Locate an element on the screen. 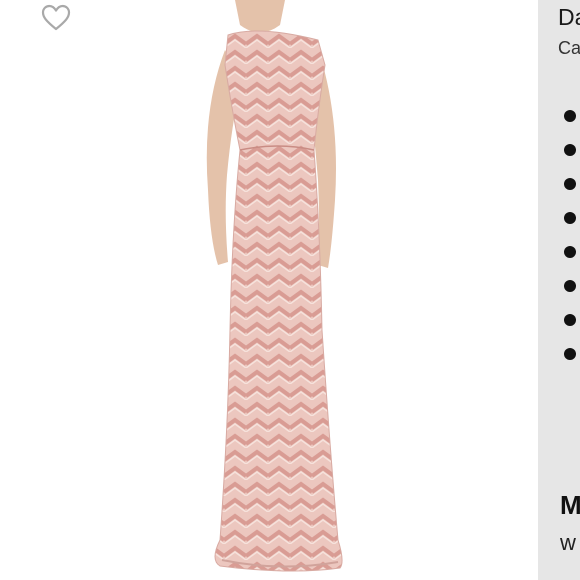 This screenshot has width=580, height=580. heart-outline-icon is located at coordinates (56, 17).